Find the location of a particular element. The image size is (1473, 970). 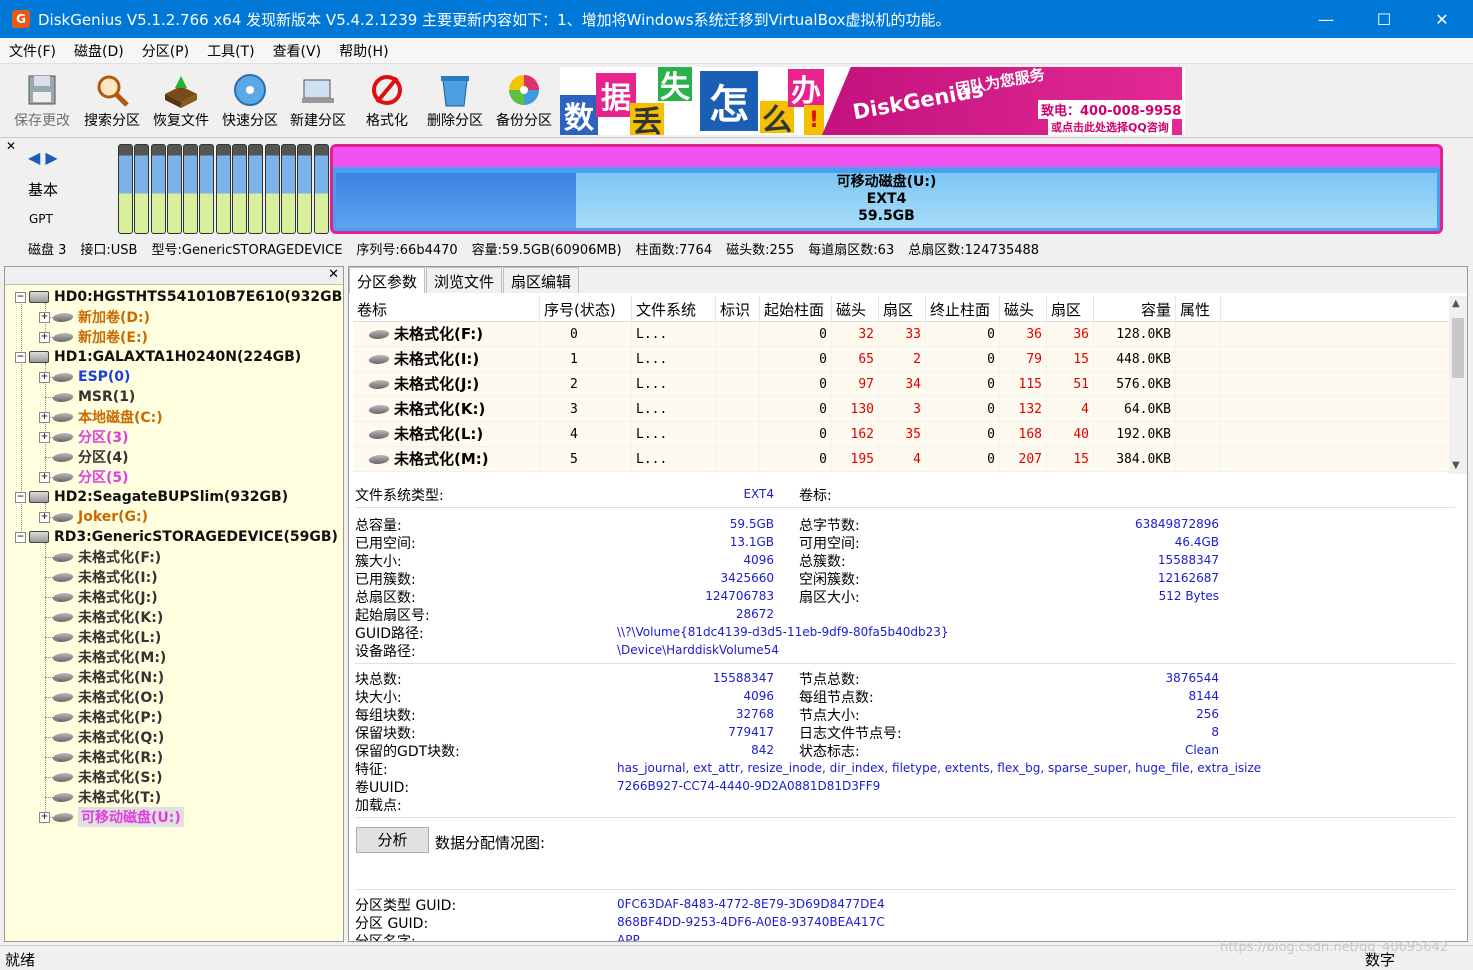

maximize-button: ☐ is located at coordinates (1384, 19).